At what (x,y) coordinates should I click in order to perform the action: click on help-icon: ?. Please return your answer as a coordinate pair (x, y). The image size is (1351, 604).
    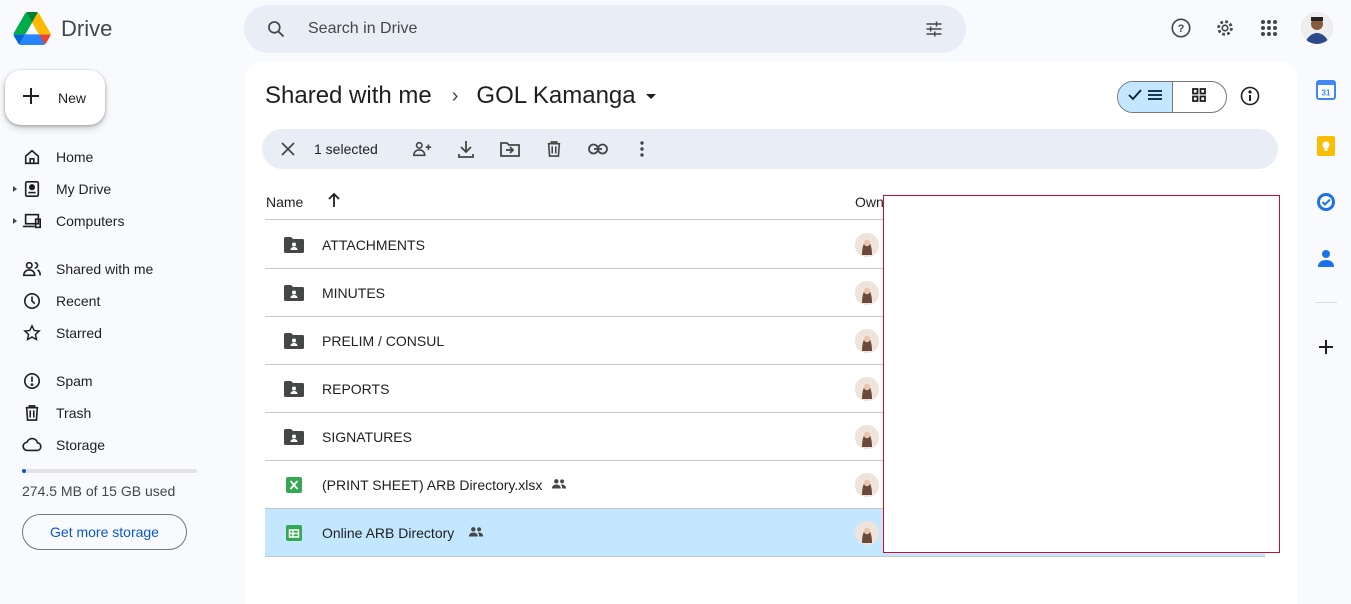
    Looking at the image, I should click on (1181, 28).